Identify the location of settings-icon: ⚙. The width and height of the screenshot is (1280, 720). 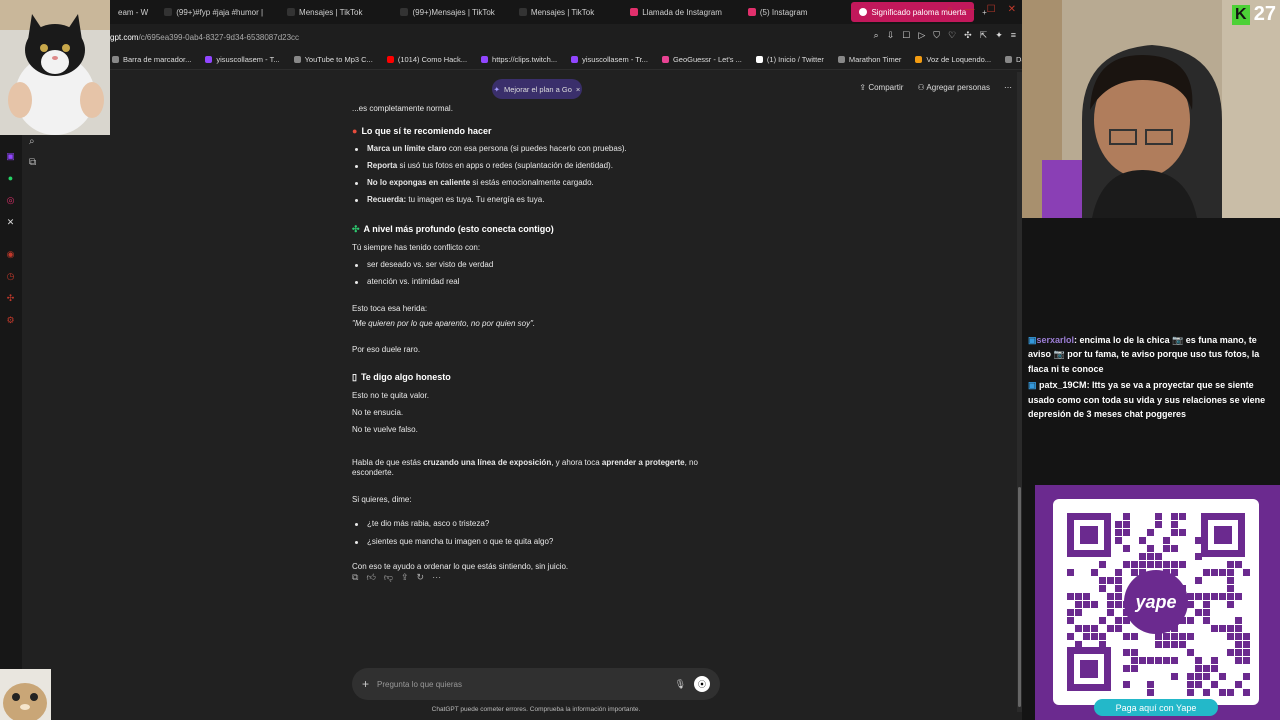
(10, 320).